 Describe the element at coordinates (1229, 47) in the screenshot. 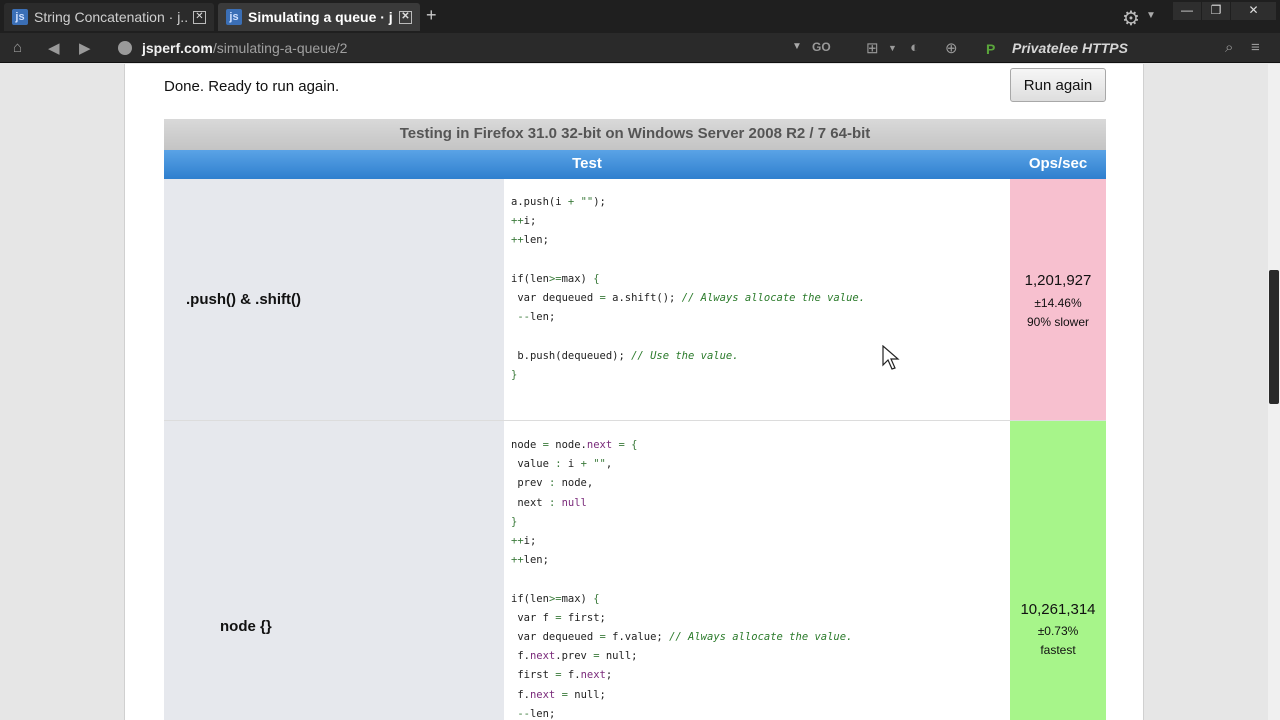

I see `search-icon: ⌕` at that location.